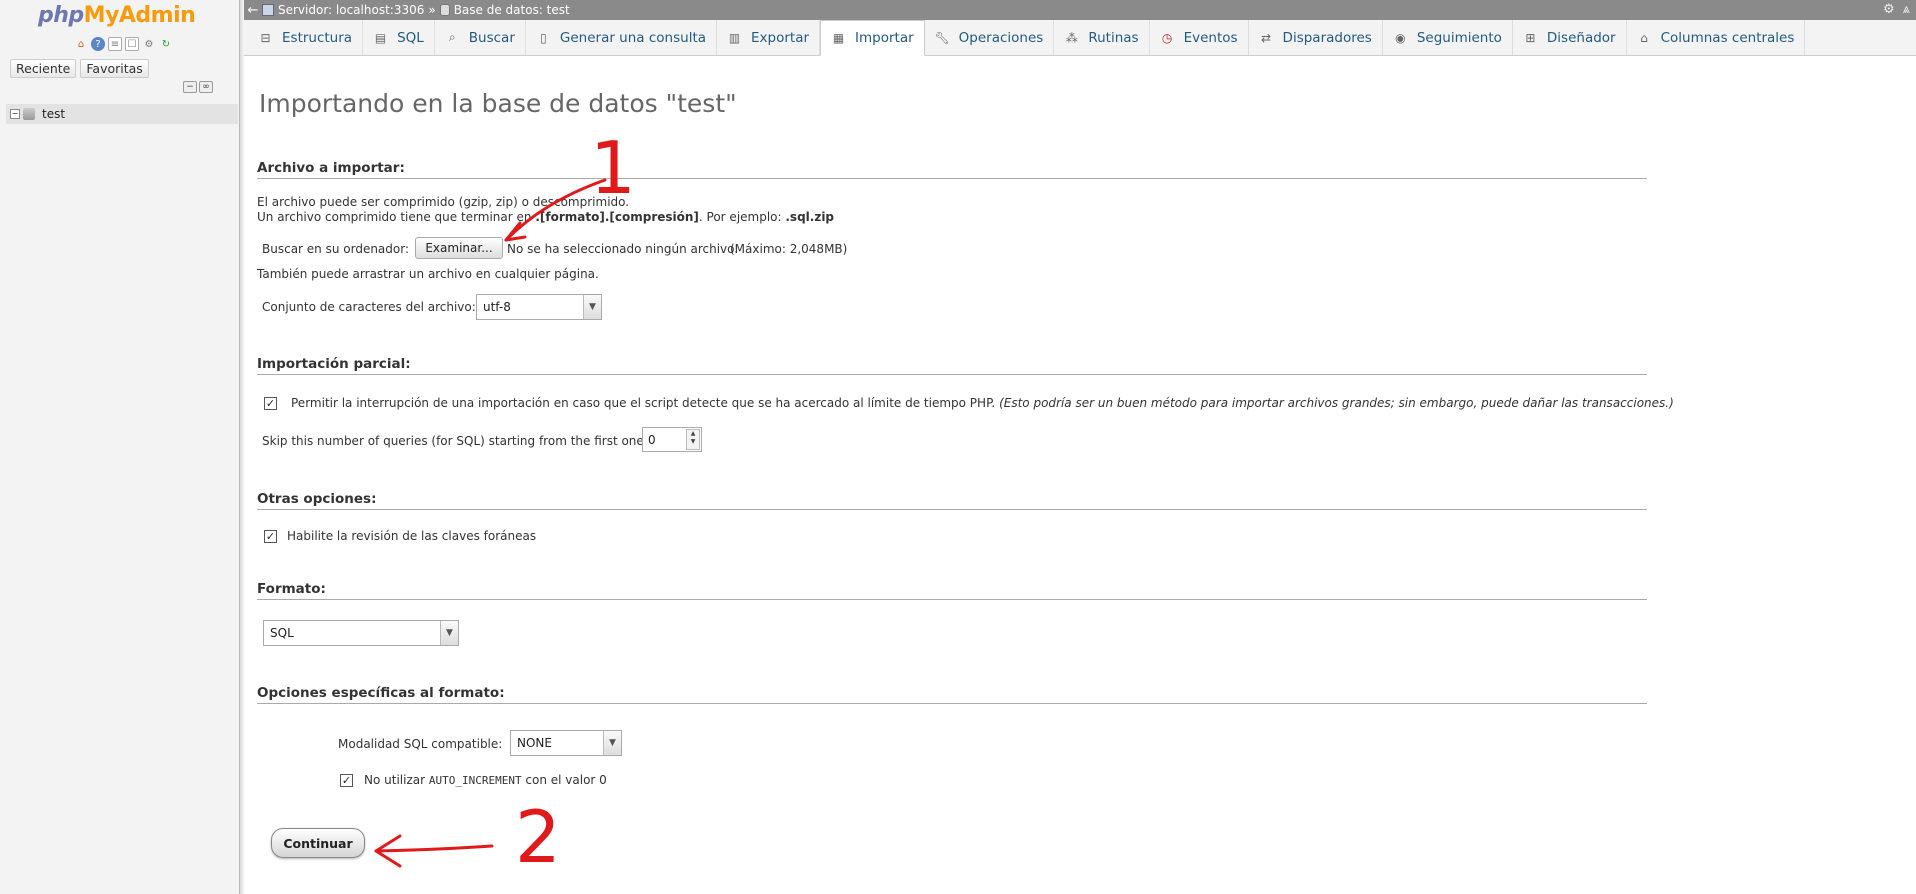  What do you see at coordinates (336, 249) in the screenshot?
I see `browse-label: Buscar en su ordenador:` at bounding box center [336, 249].